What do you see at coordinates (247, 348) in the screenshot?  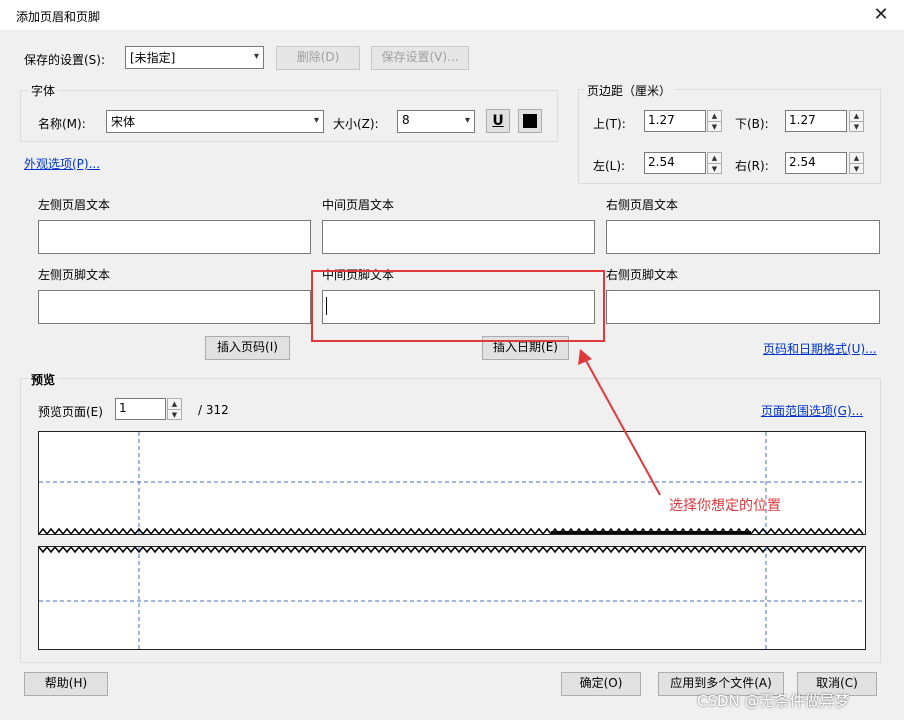 I see `insert-page-number-button: 插入页码(I)` at bounding box center [247, 348].